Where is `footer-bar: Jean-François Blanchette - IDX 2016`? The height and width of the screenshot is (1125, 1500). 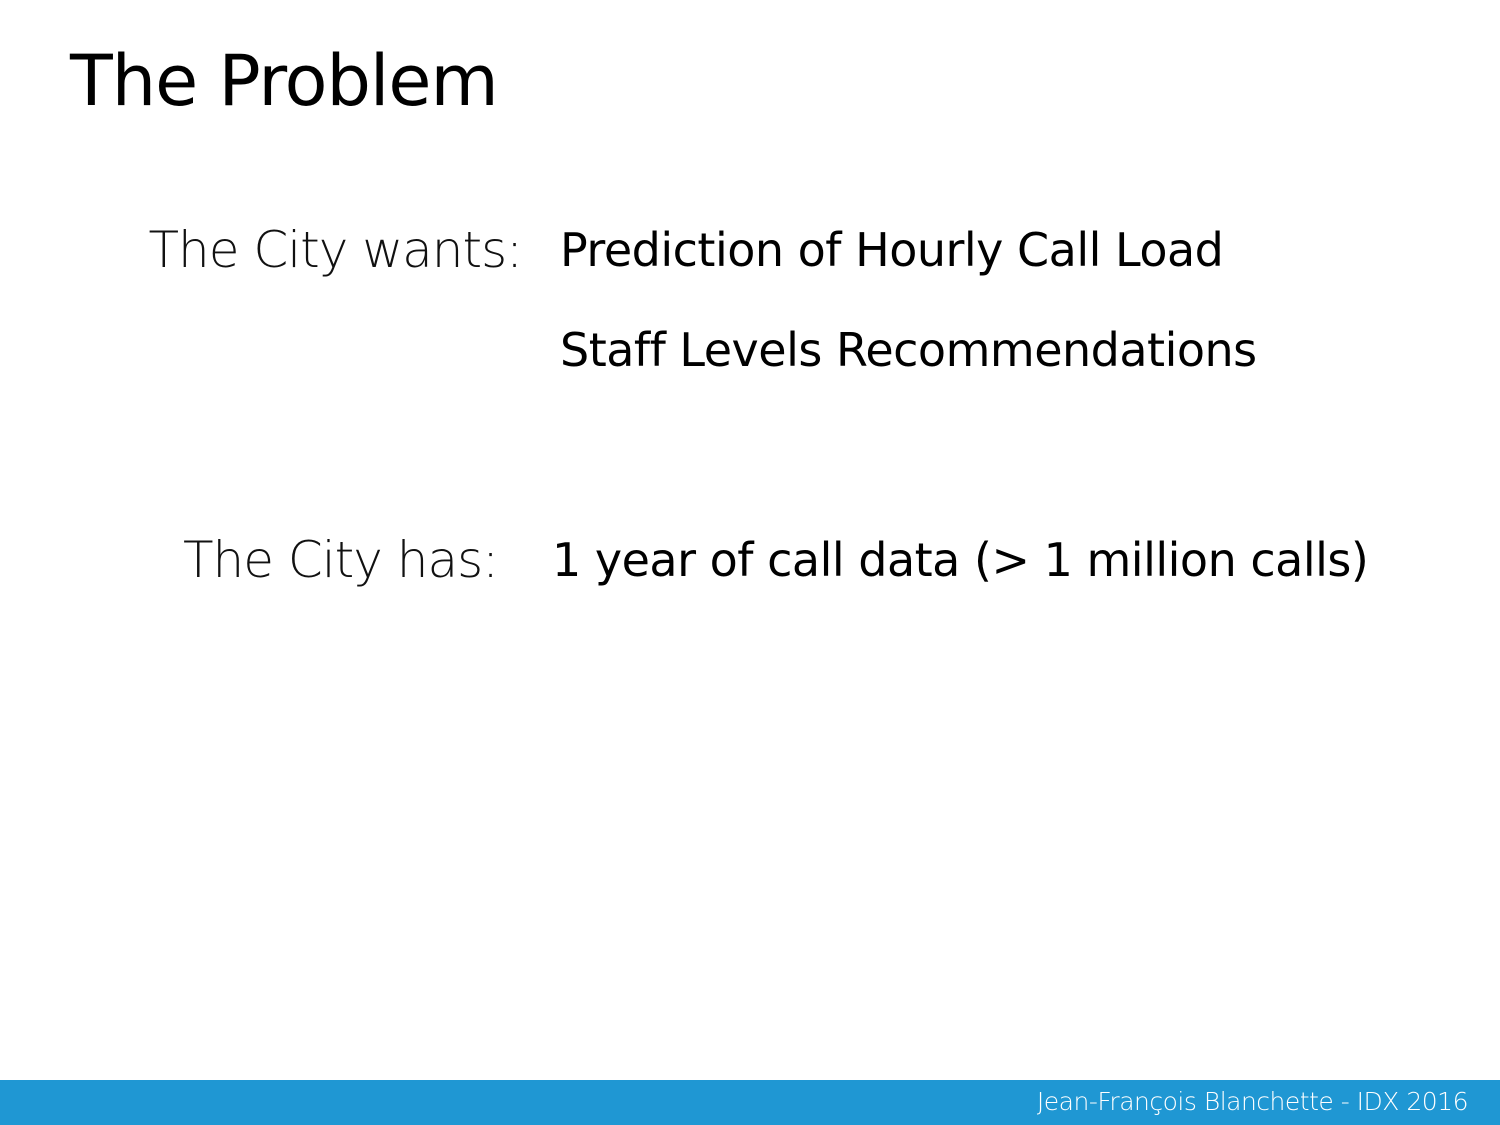
footer-bar: Jean-François Blanchette - IDX 2016 is located at coordinates (750, 1102).